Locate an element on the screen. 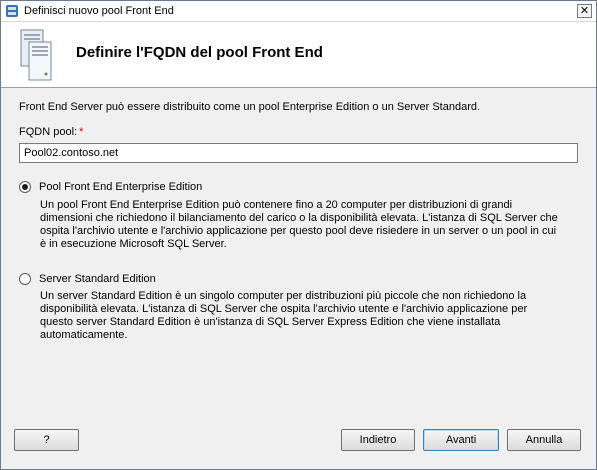 Image resolution: width=597 pixels, height=470 pixels. window-title: Definisci nuovo pool Front End is located at coordinates (99, 11).